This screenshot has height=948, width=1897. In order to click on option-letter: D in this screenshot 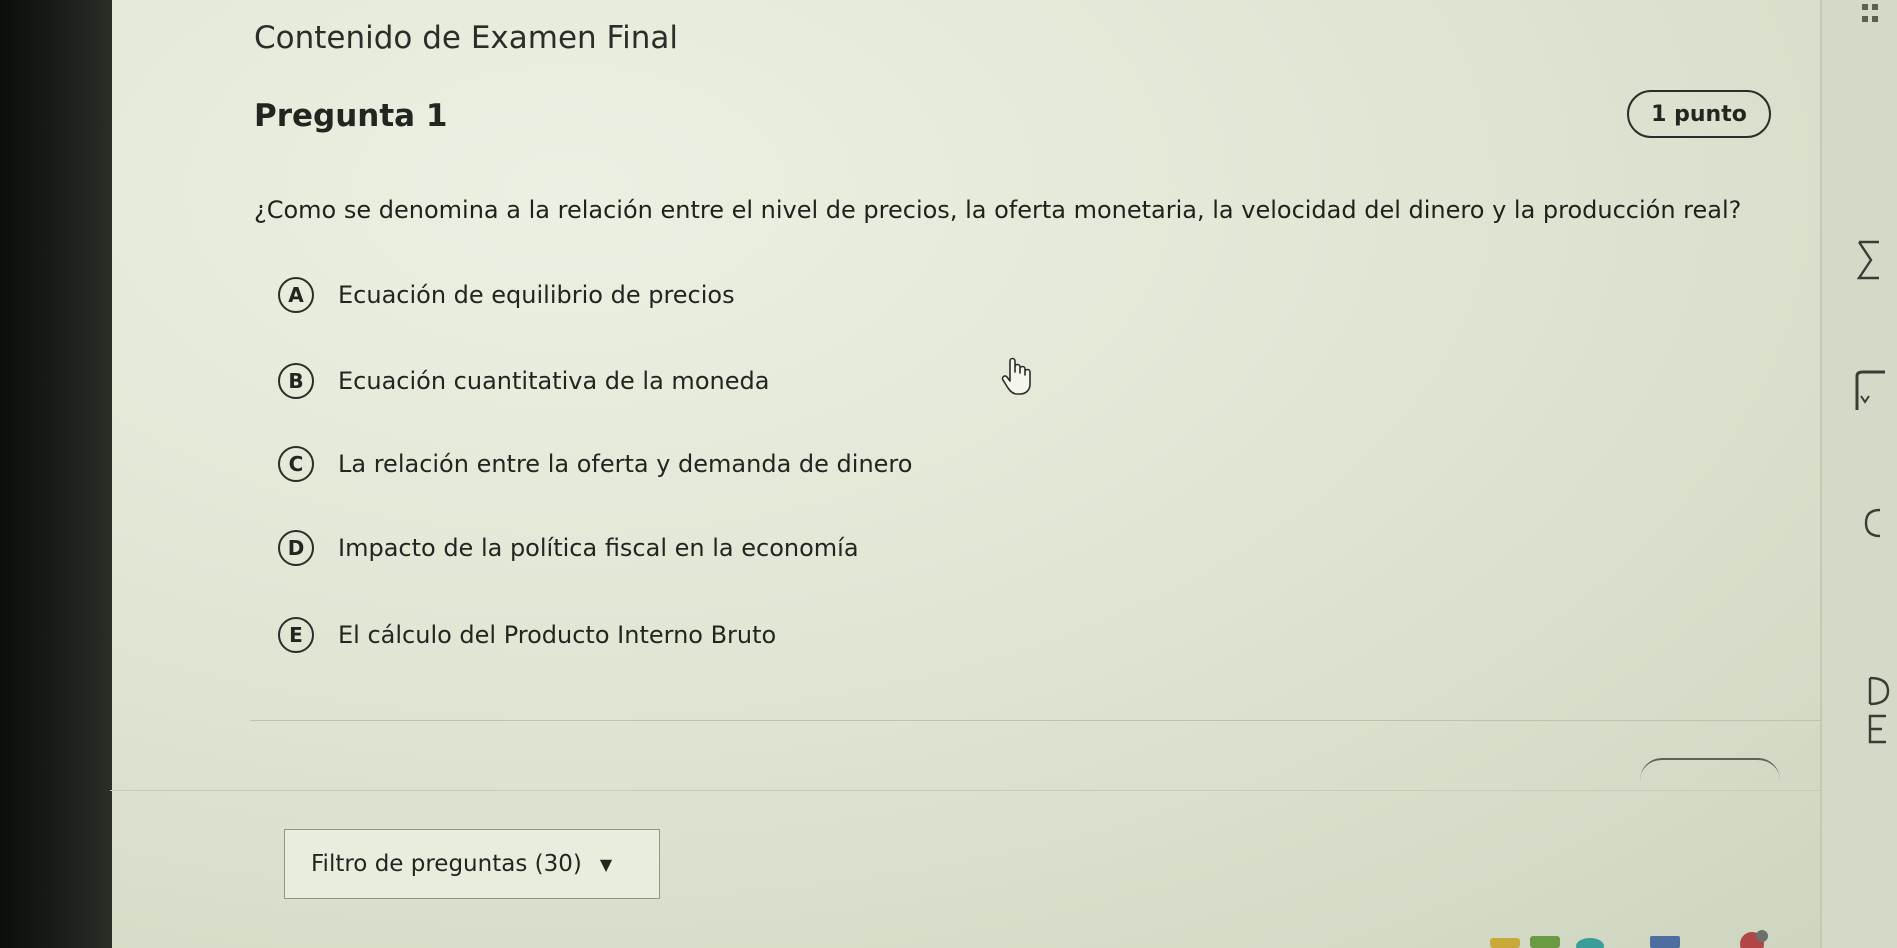, I will do `click(296, 548)`.